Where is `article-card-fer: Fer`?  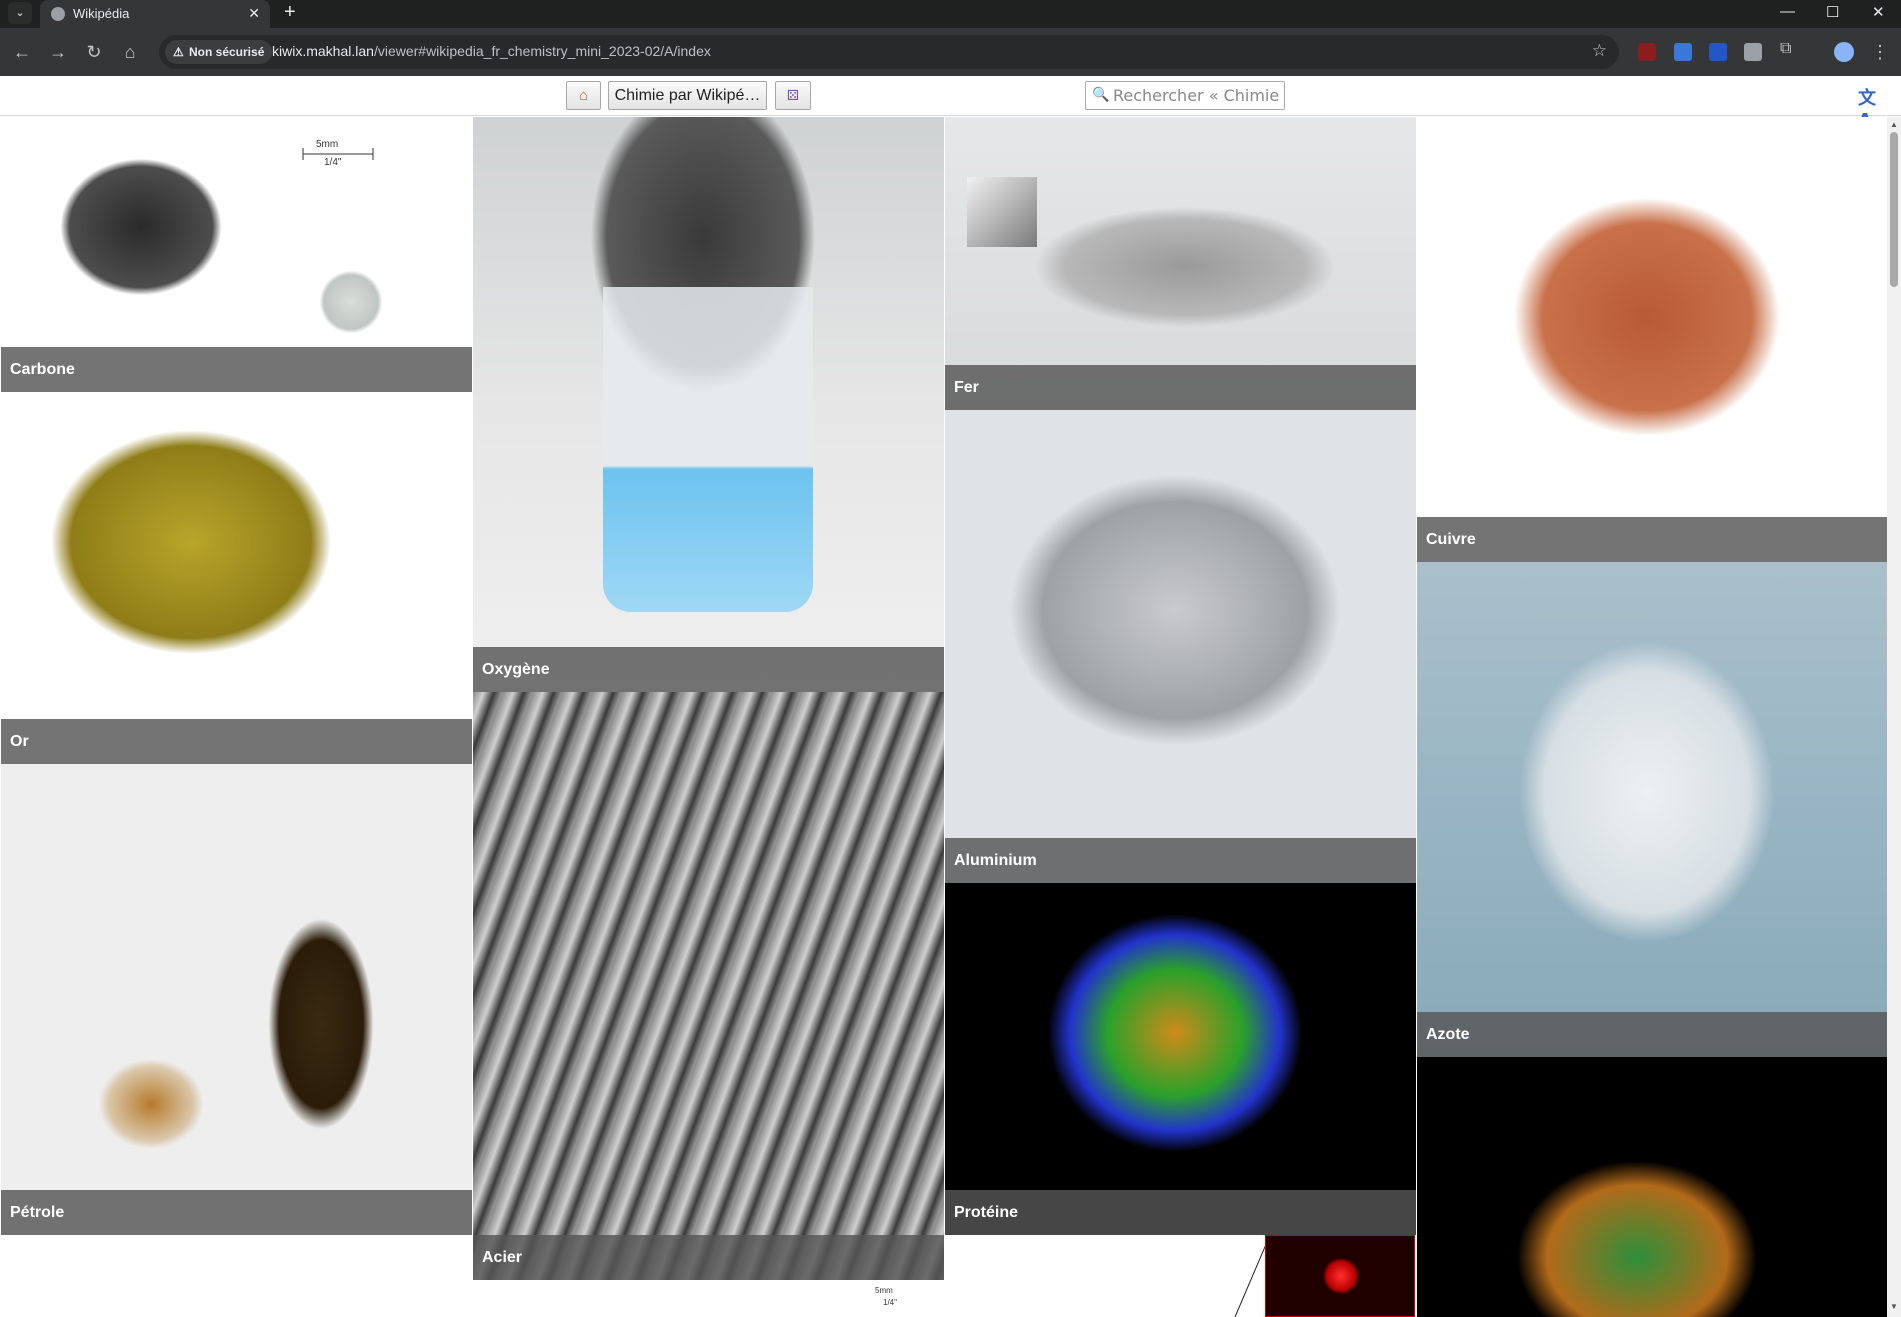
article-card-fer: Fer is located at coordinates (1180, 263).